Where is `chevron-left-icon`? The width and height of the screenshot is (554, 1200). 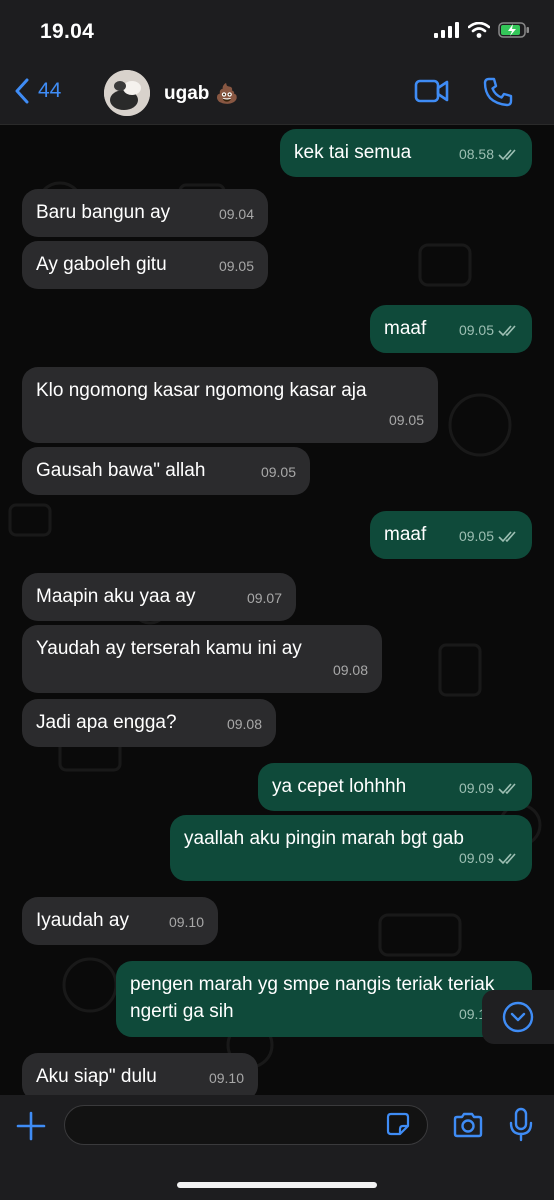
chevron-left-icon is located at coordinates (22, 91).